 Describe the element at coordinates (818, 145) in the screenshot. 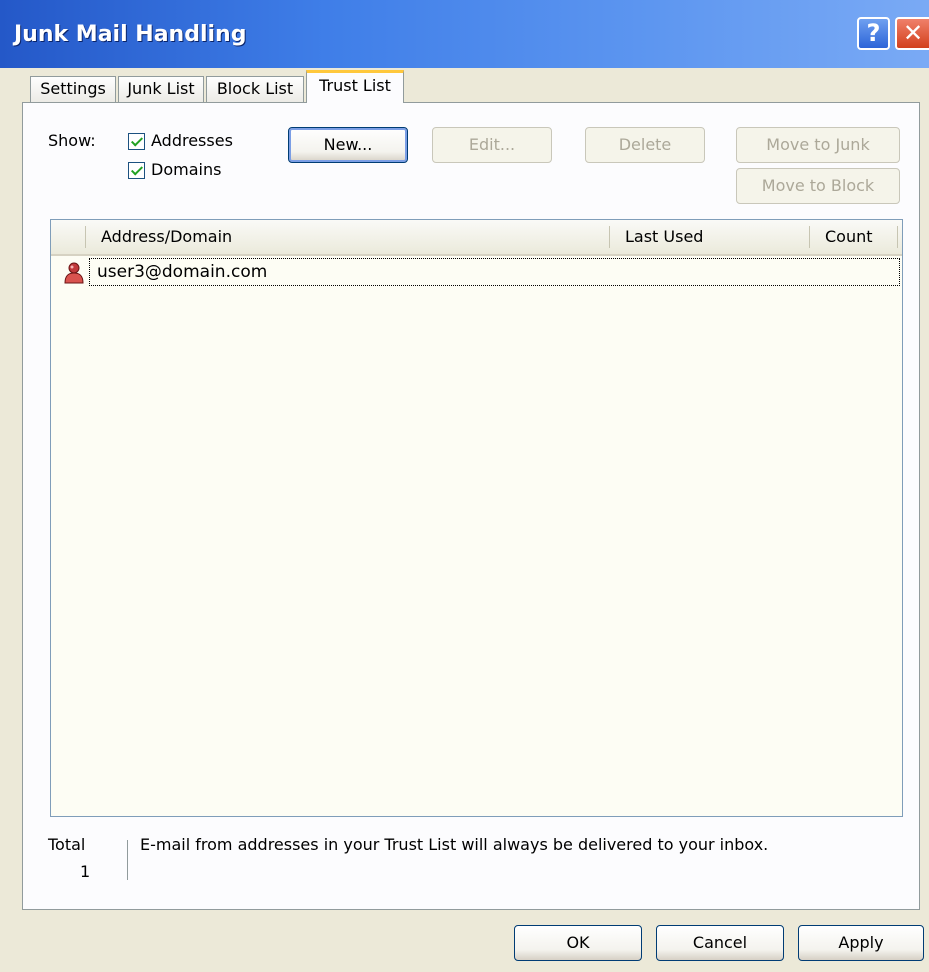

I see `move-to-junk-button: Move to Junk` at that location.